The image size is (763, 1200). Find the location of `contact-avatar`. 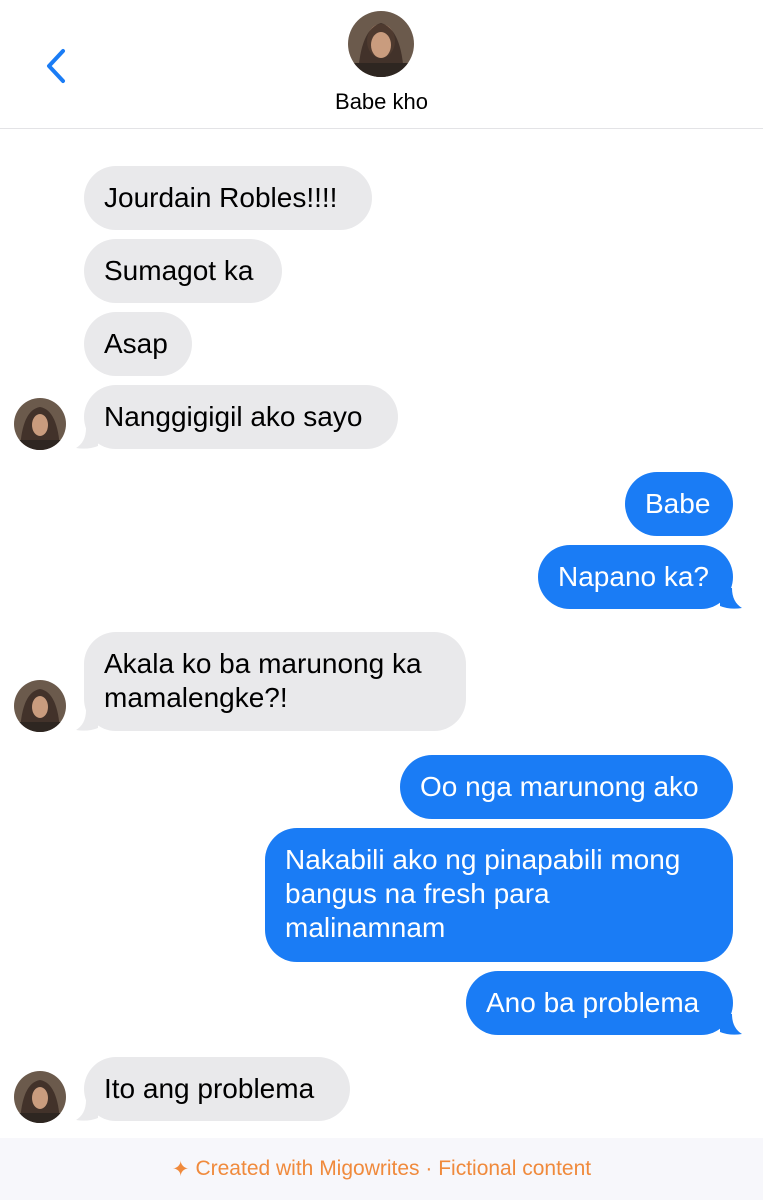

contact-avatar is located at coordinates (381, 44).